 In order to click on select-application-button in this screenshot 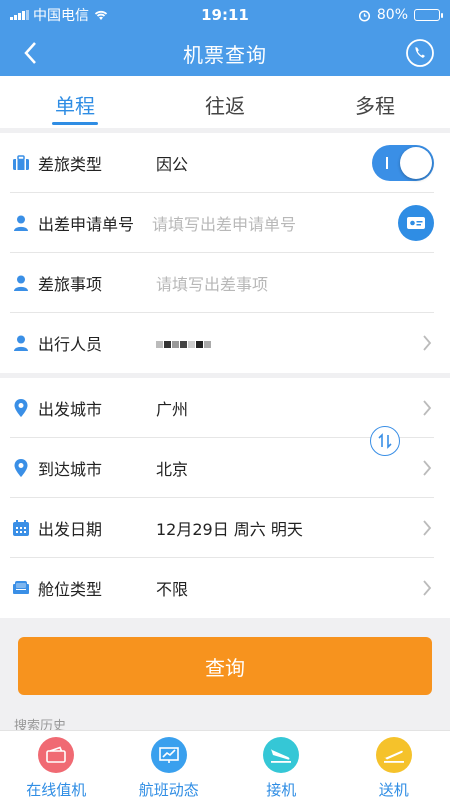, I will do `click(416, 222)`.